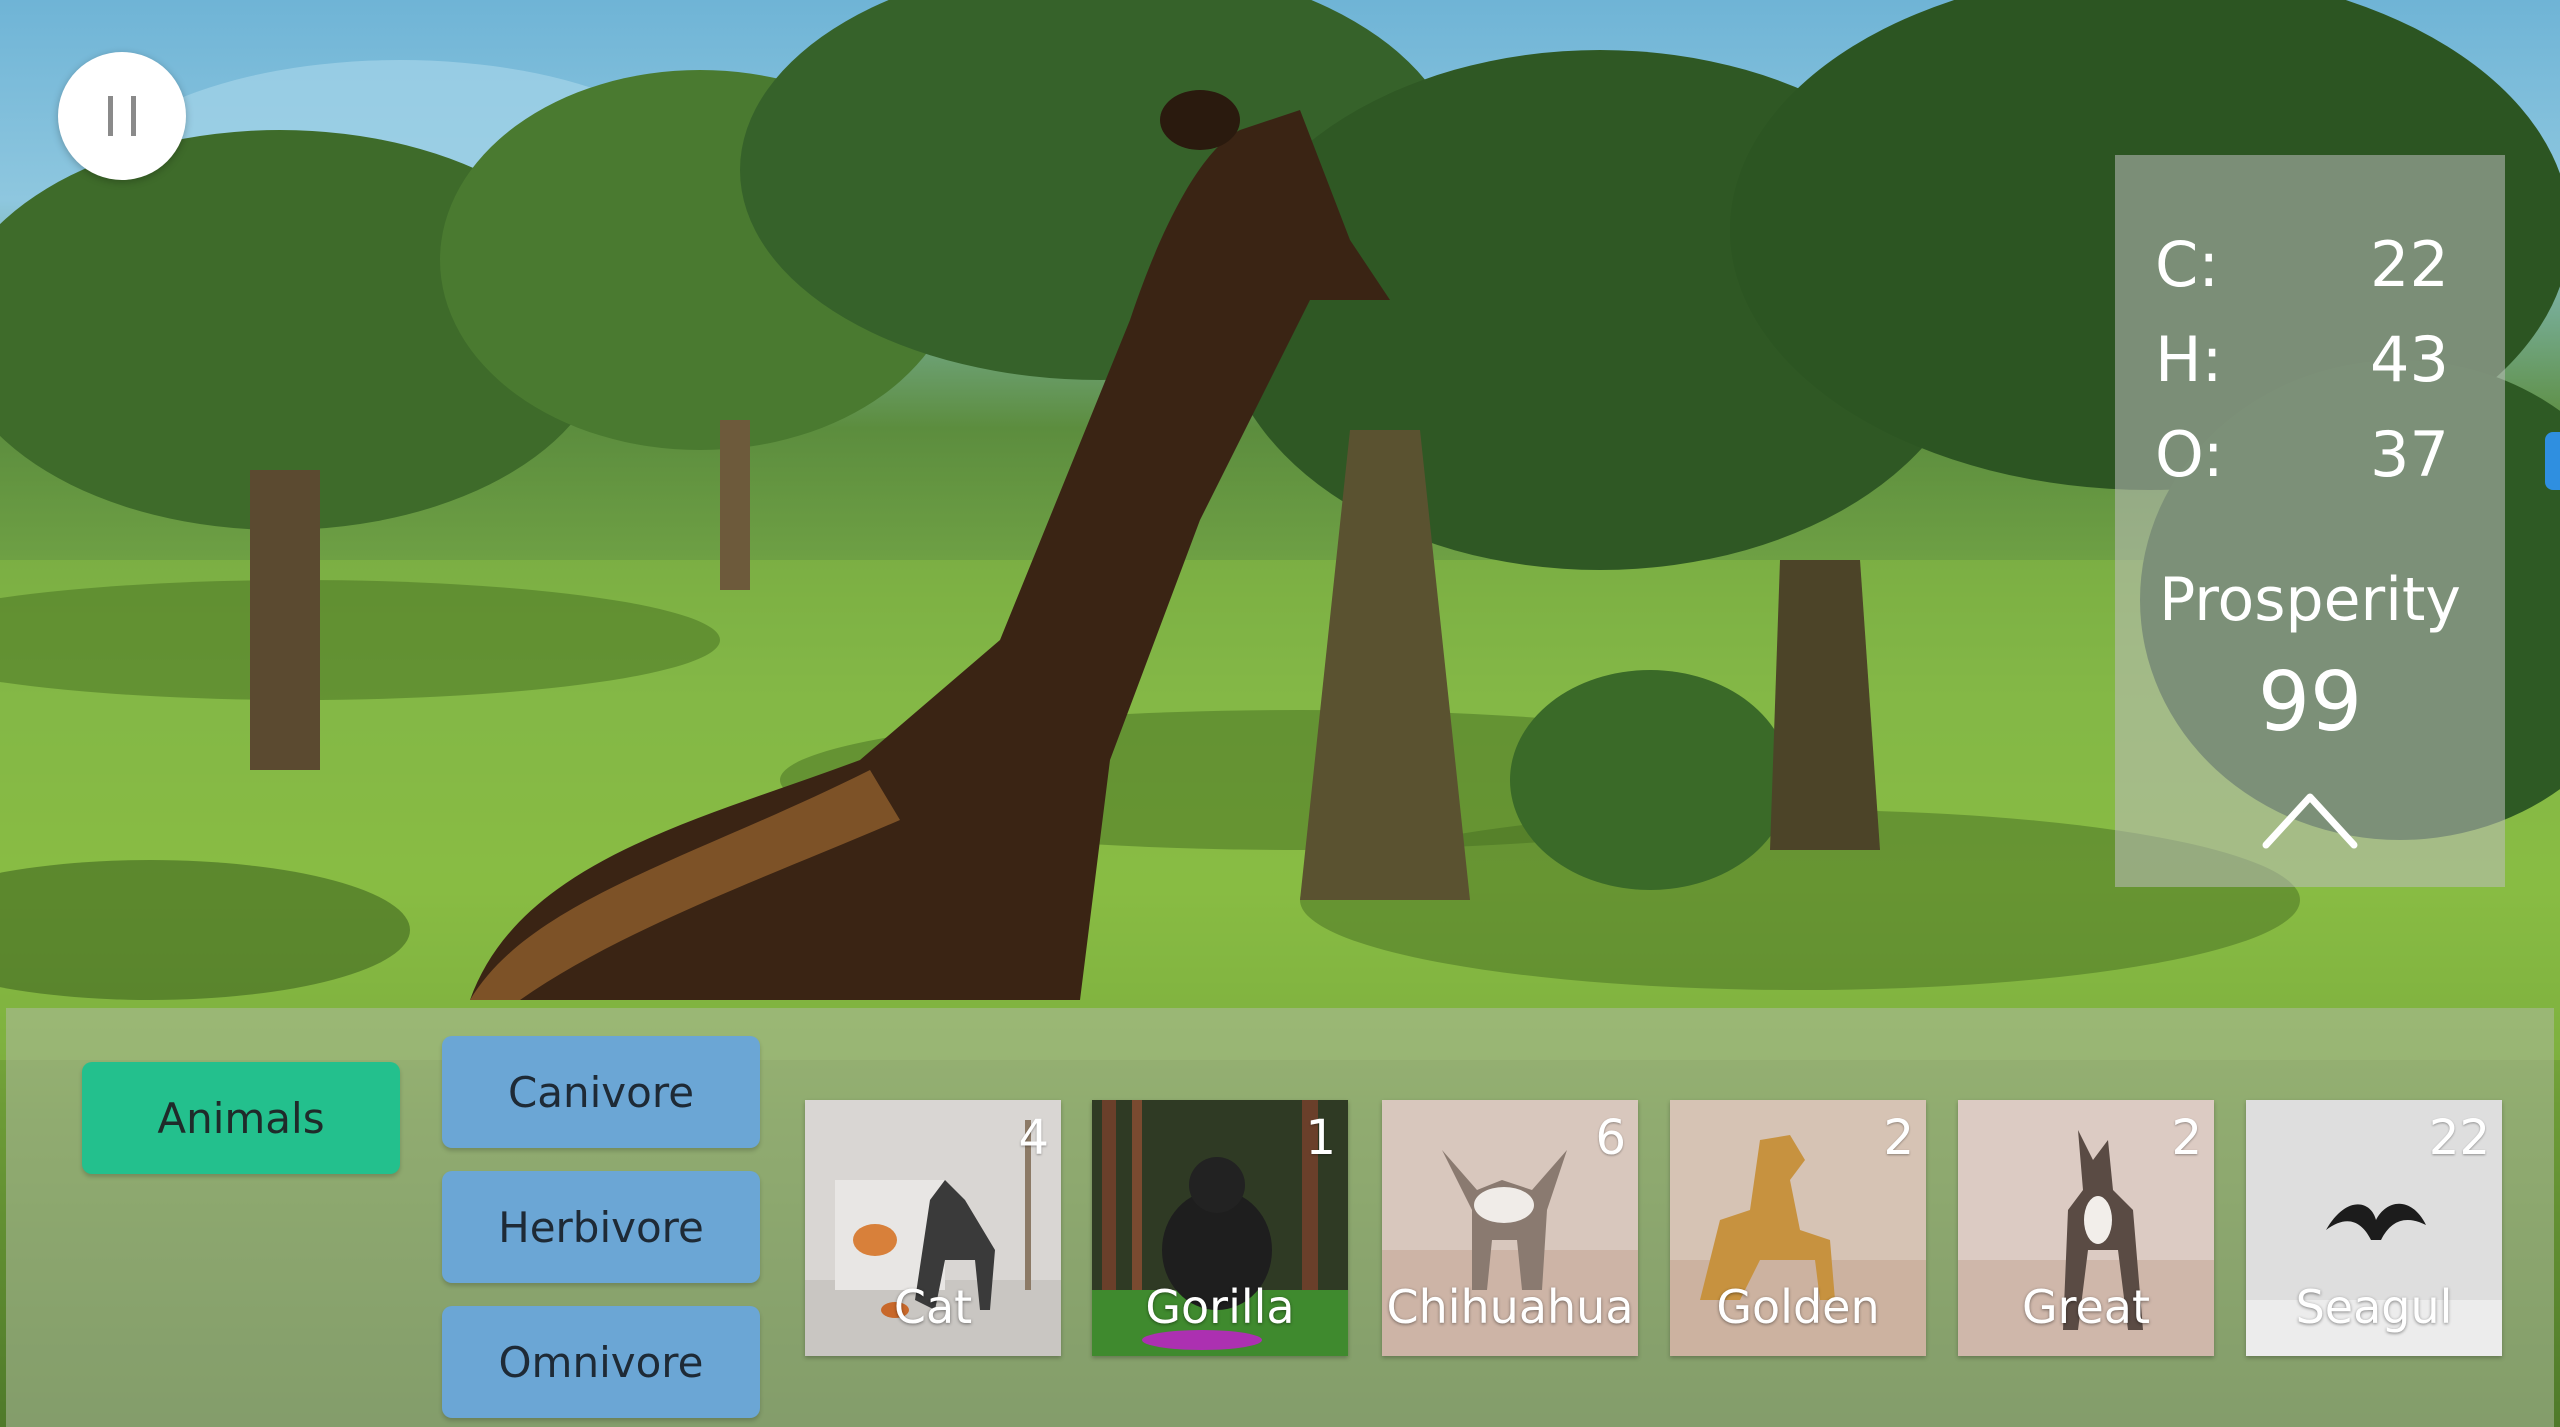  Describe the element at coordinates (2409, 264) in the screenshot. I see `stat-value: 22` at that location.